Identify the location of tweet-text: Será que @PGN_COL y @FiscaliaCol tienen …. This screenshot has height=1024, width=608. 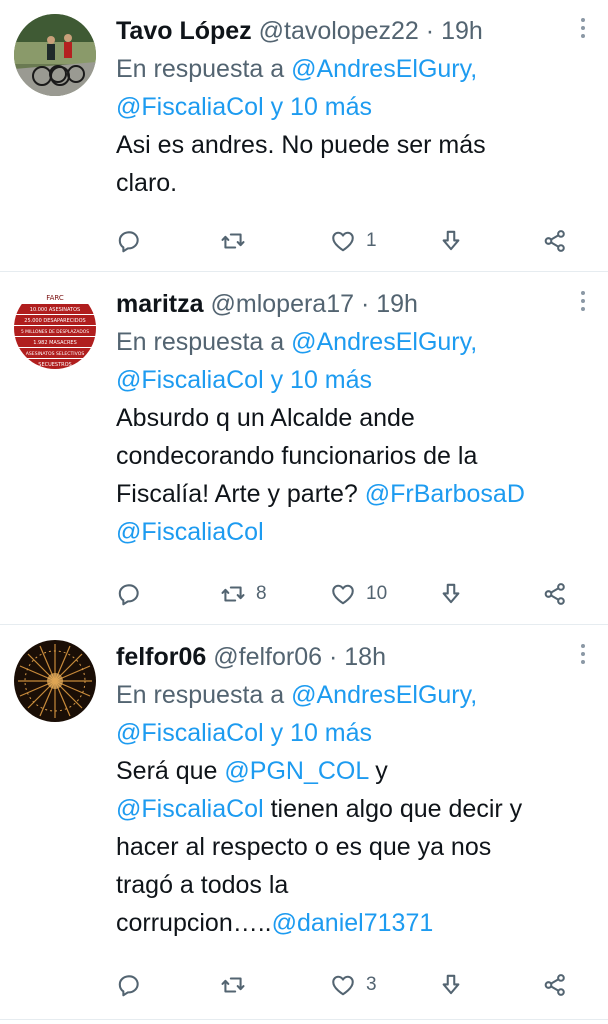
(342, 847).